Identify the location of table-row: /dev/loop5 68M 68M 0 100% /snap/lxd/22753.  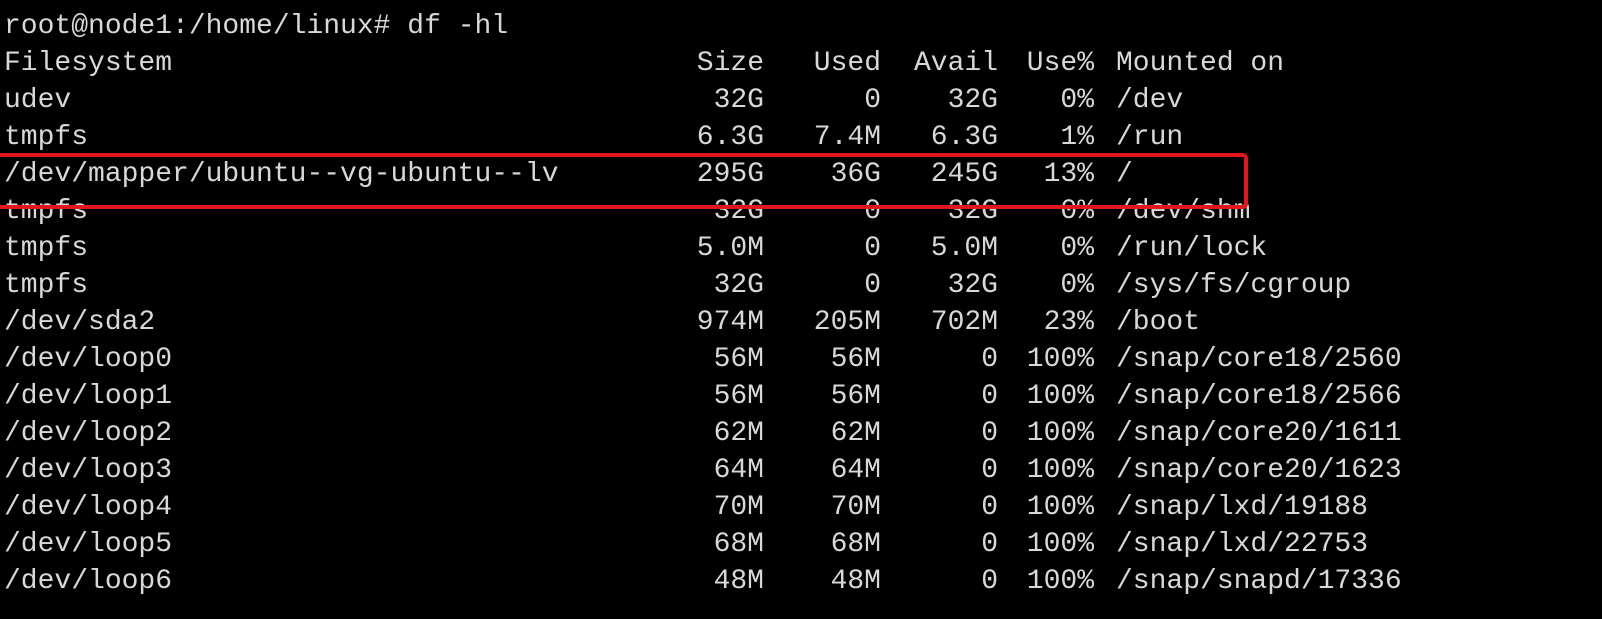
(686, 544).